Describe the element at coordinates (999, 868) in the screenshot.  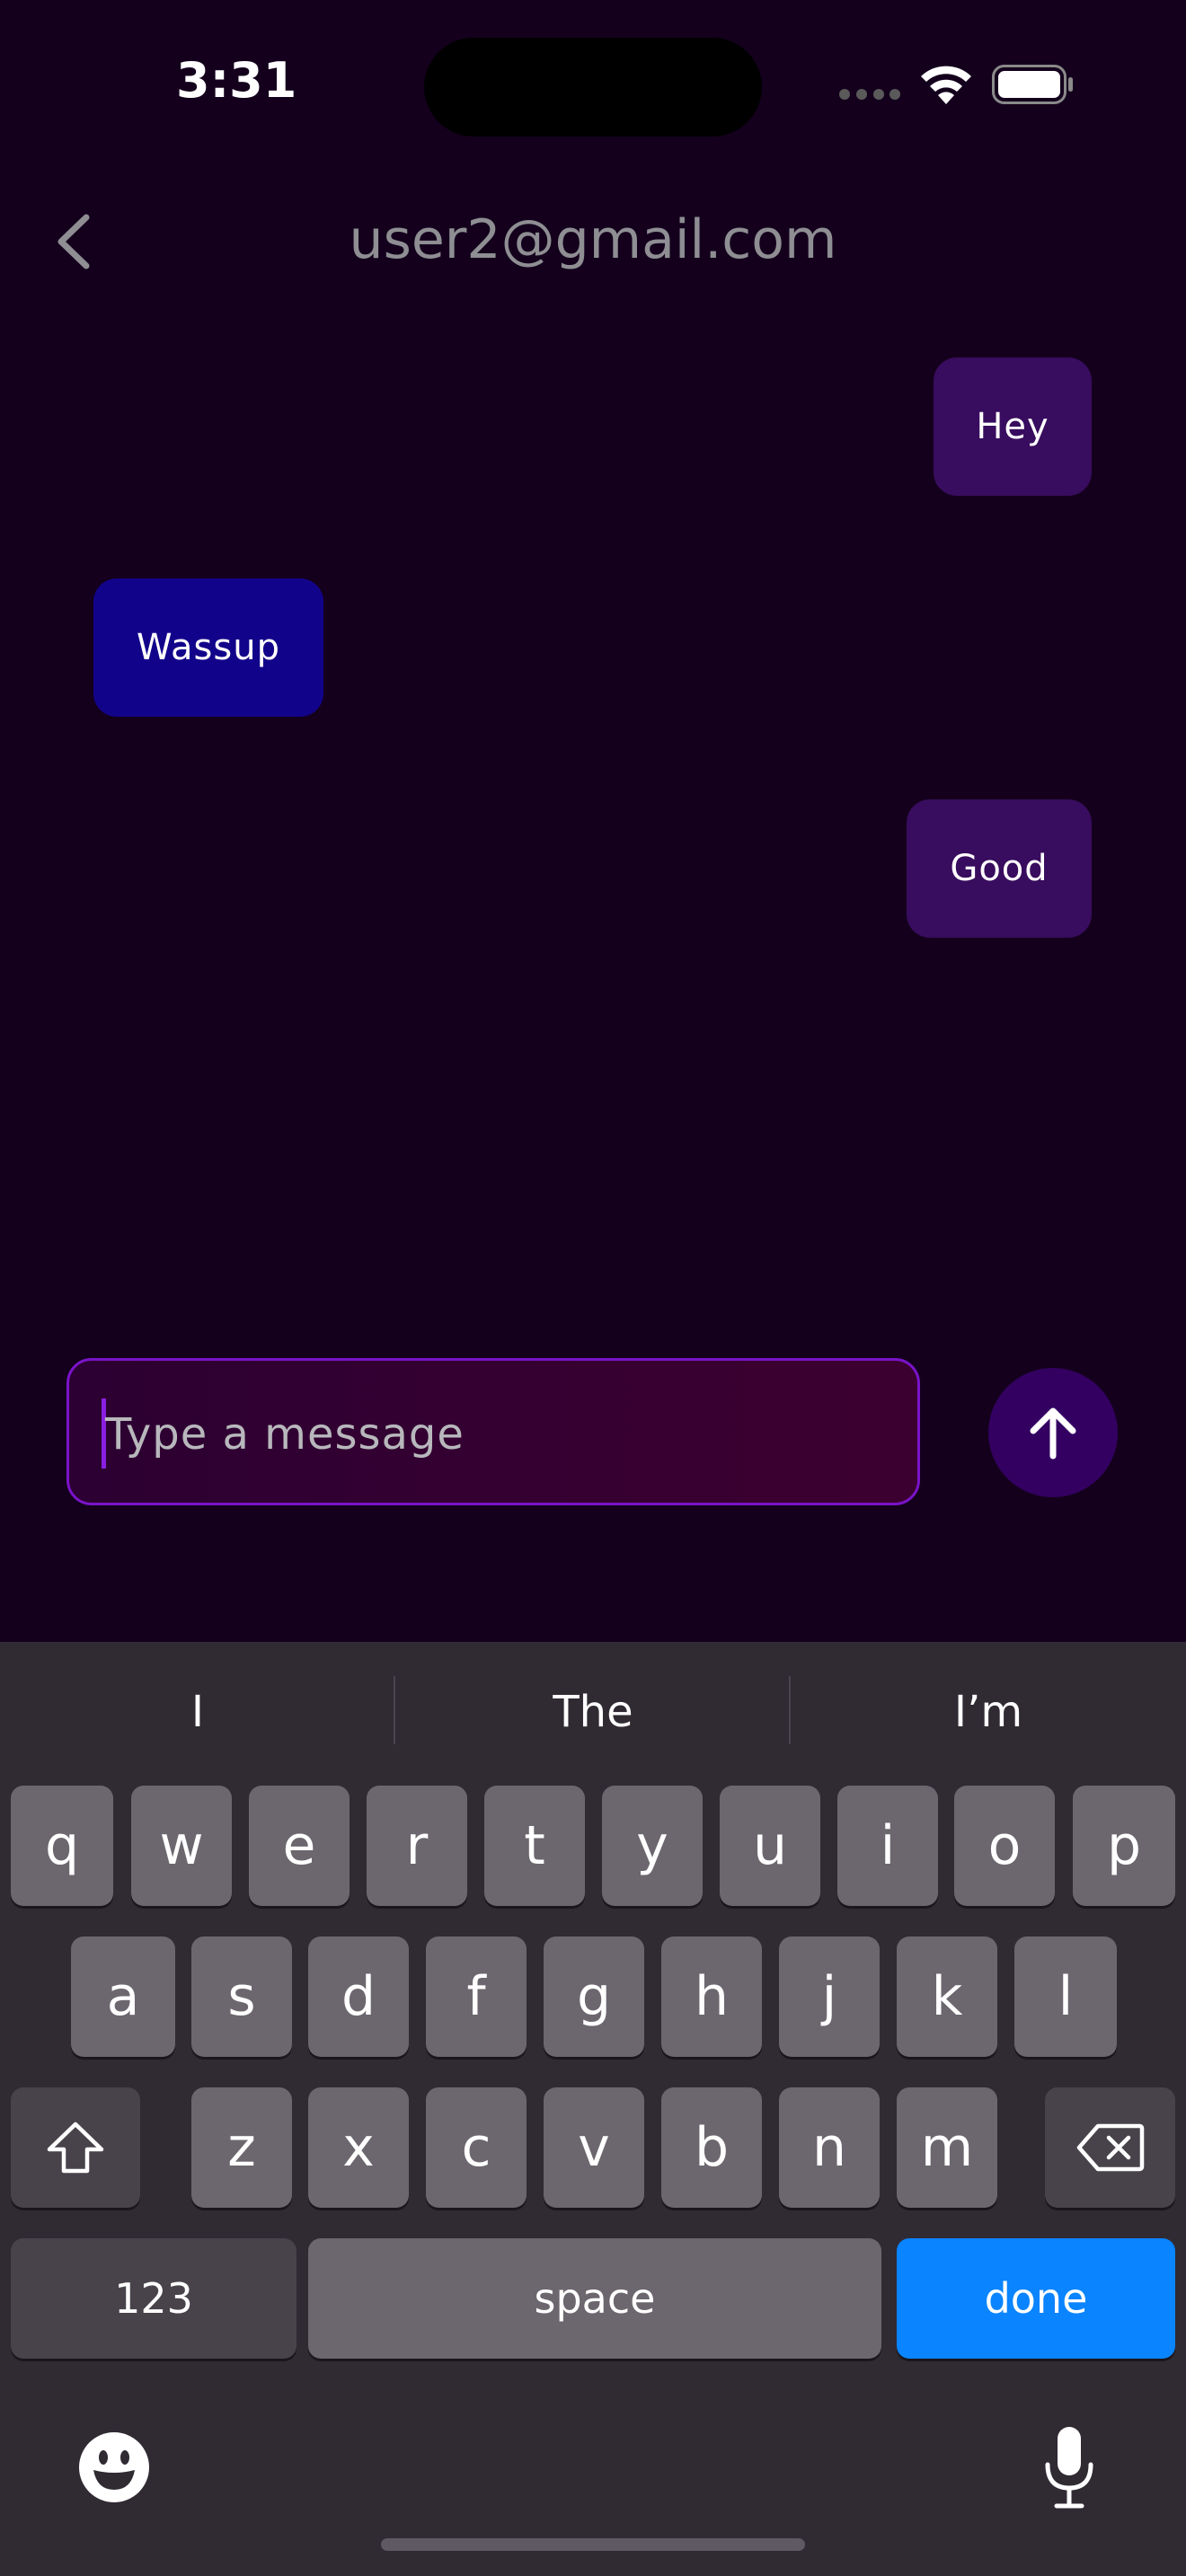
I see `message-bubble-sent: Good` at that location.